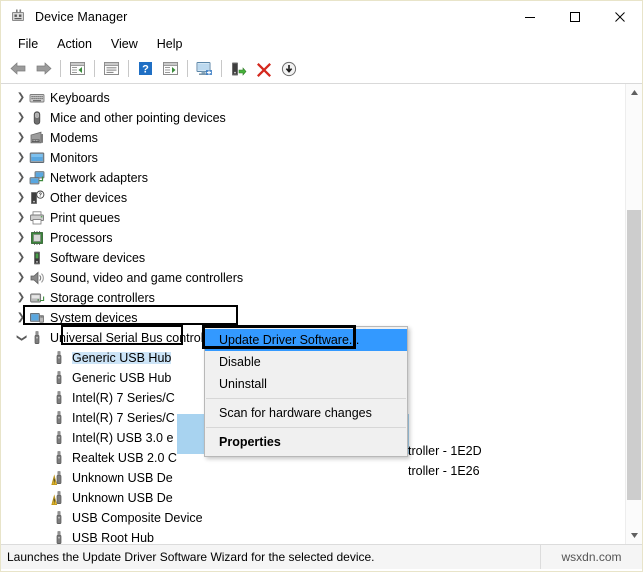 The image size is (643, 572). I want to click on tree-item-modems: ❯ Modems, so click(308, 138).